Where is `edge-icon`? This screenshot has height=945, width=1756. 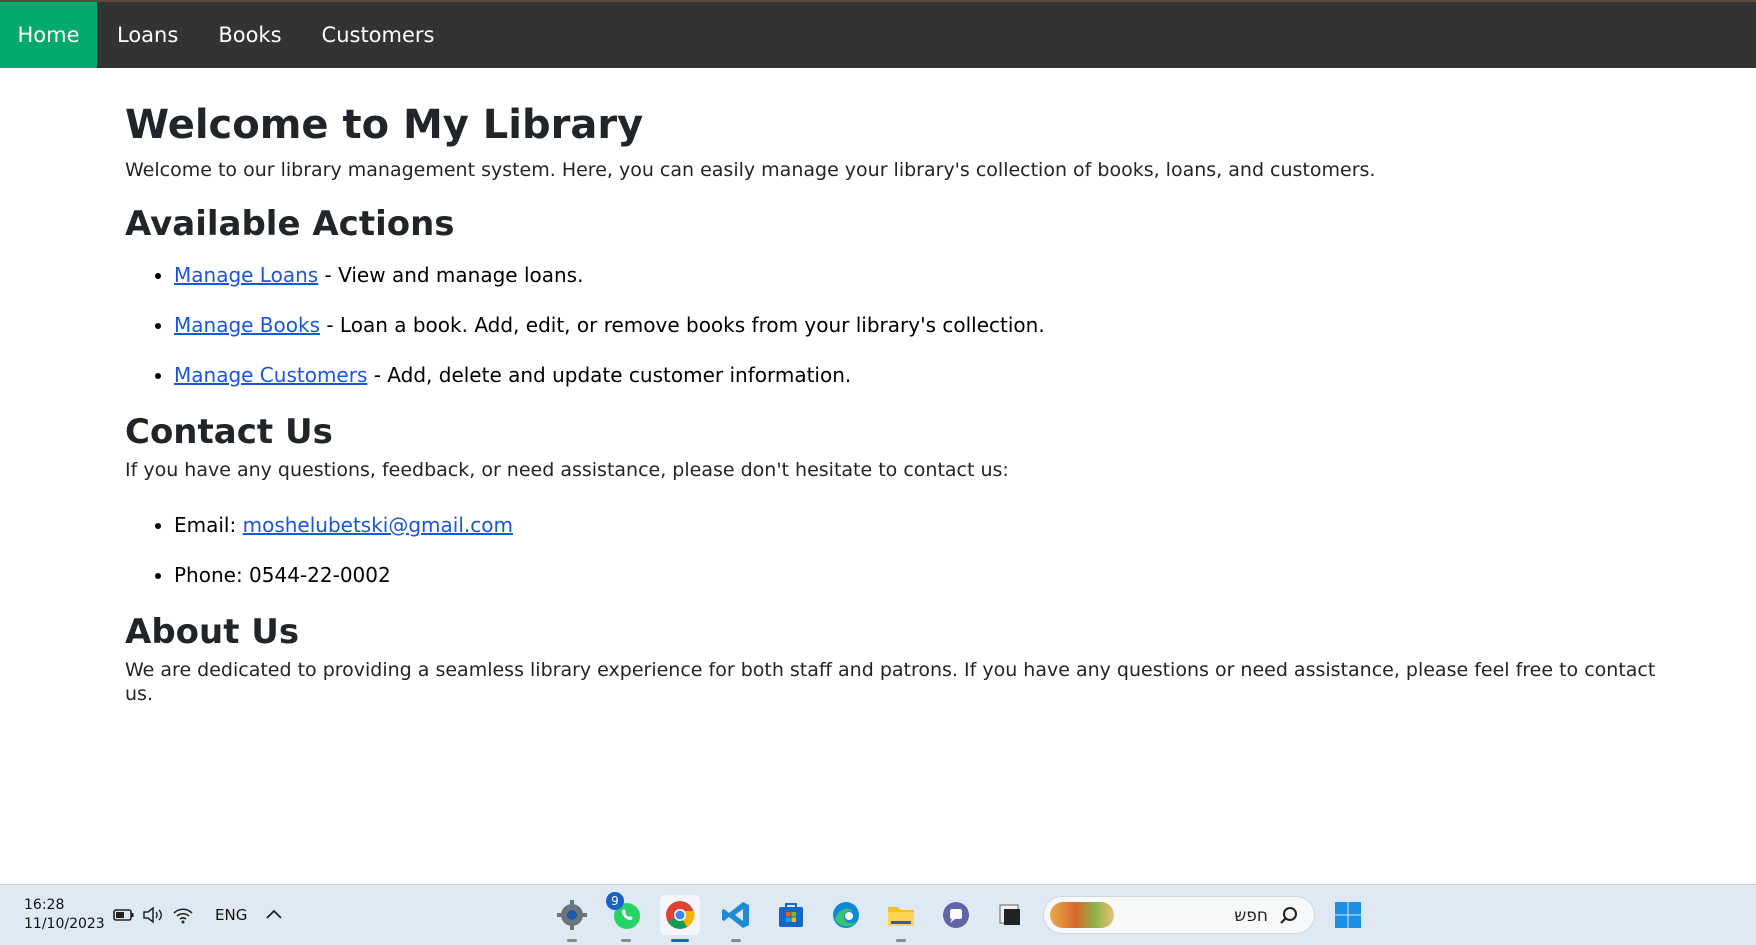 edge-icon is located at coordinates (846, 915).